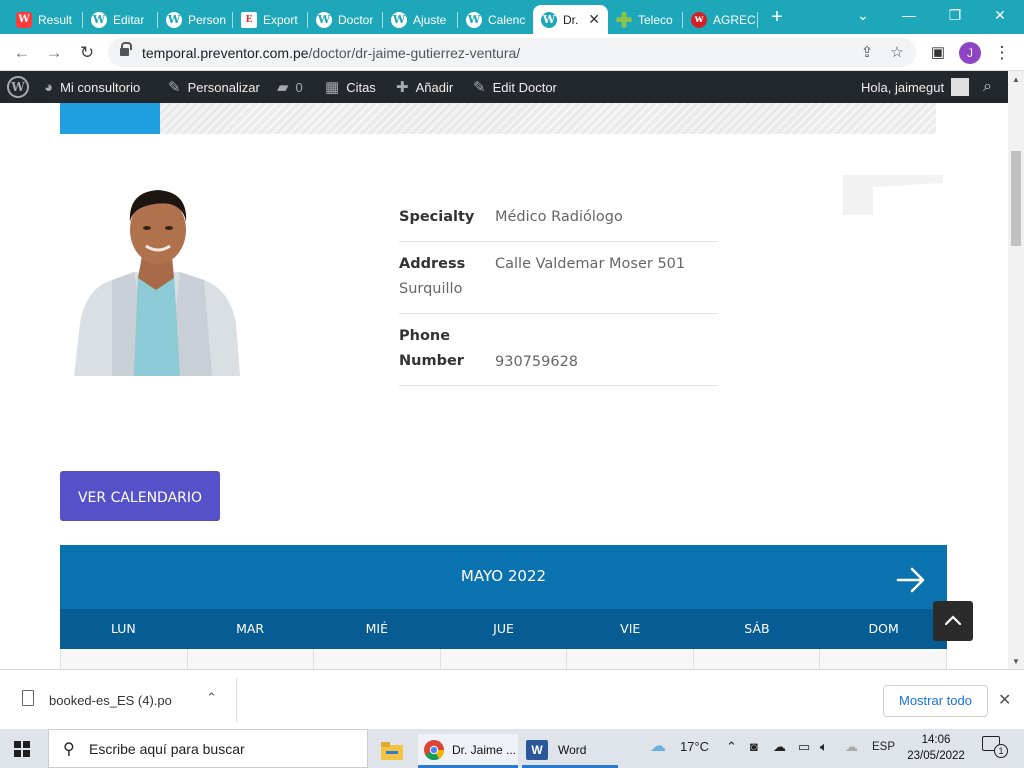  I want to click on side-panel-icon: ▣, so click(938, 53).